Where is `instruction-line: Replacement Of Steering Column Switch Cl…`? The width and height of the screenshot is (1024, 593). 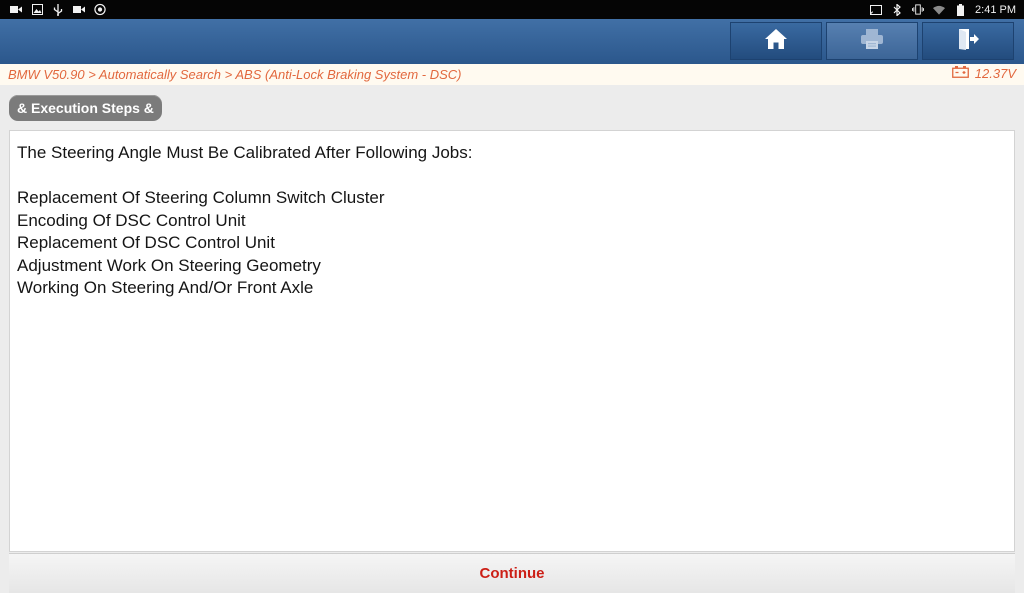 instruction-line: Replacement Of Steering Column Switch Cl… is located at coordinates (201, 197).